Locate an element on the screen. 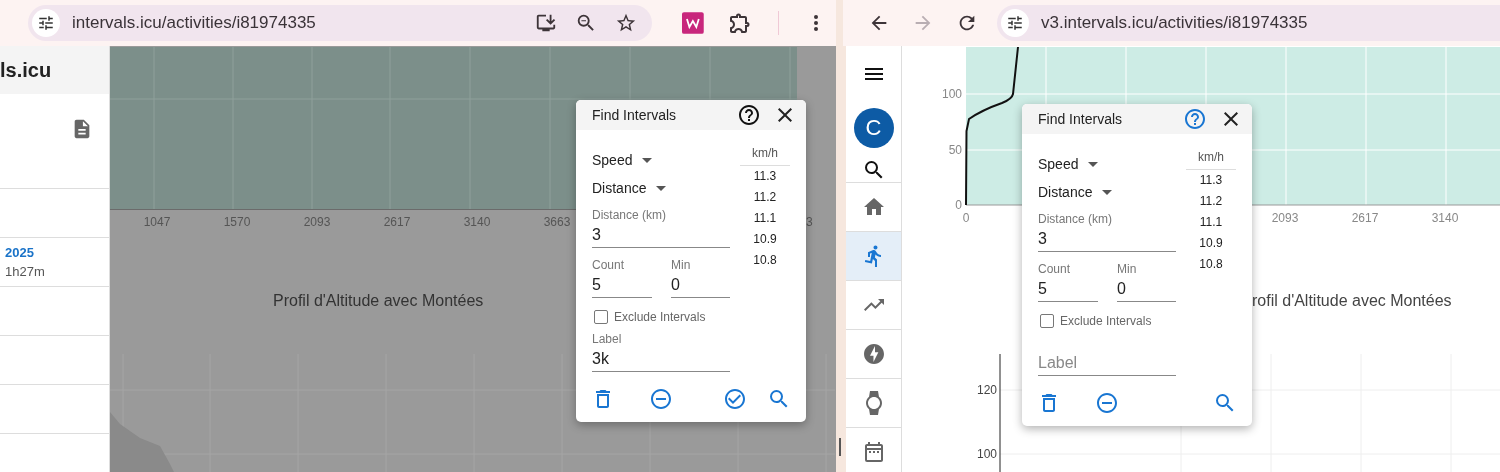  address-bar: v3.intervals.icu/activities/i81974335 is located at coordinates (1248, 23).